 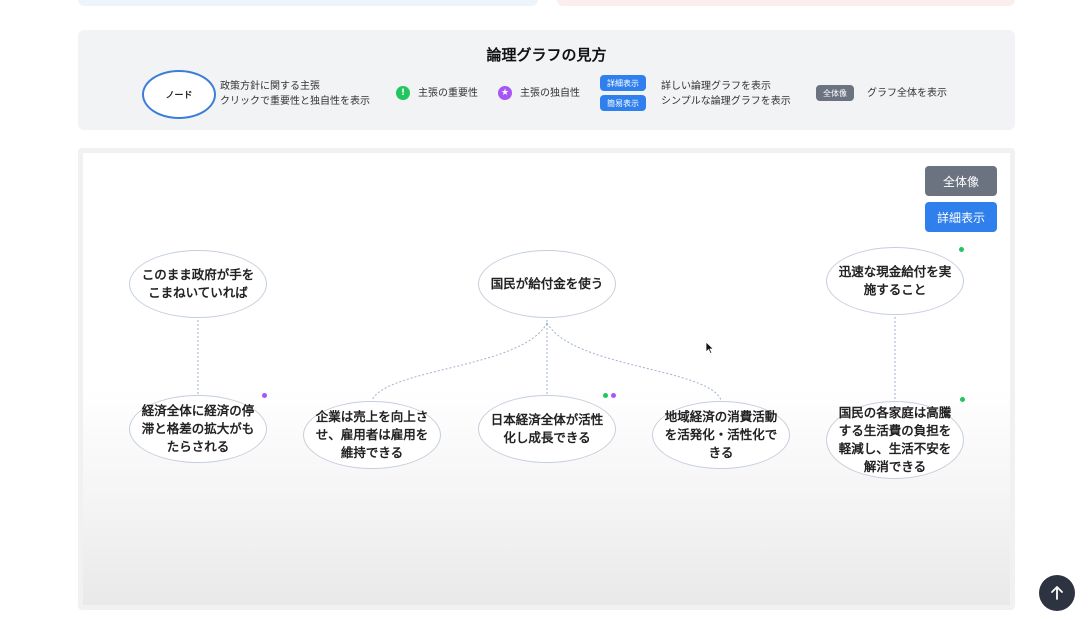 I want to click on graph-node: 国民の各家庭は高騰する生活費の負担を軽減し、生活不安を解消できる, so click(x=895, y=440).